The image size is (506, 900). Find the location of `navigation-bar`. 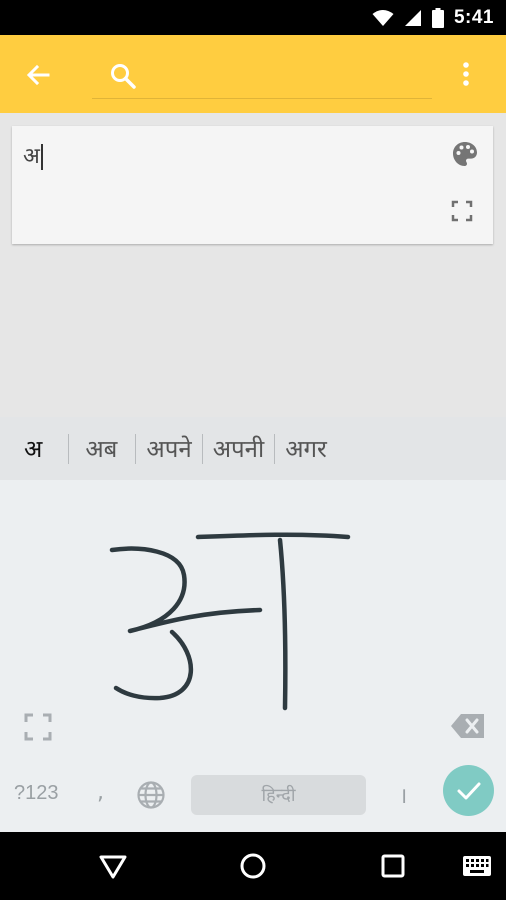

navigation-bar is located at coordinates (253, 866).